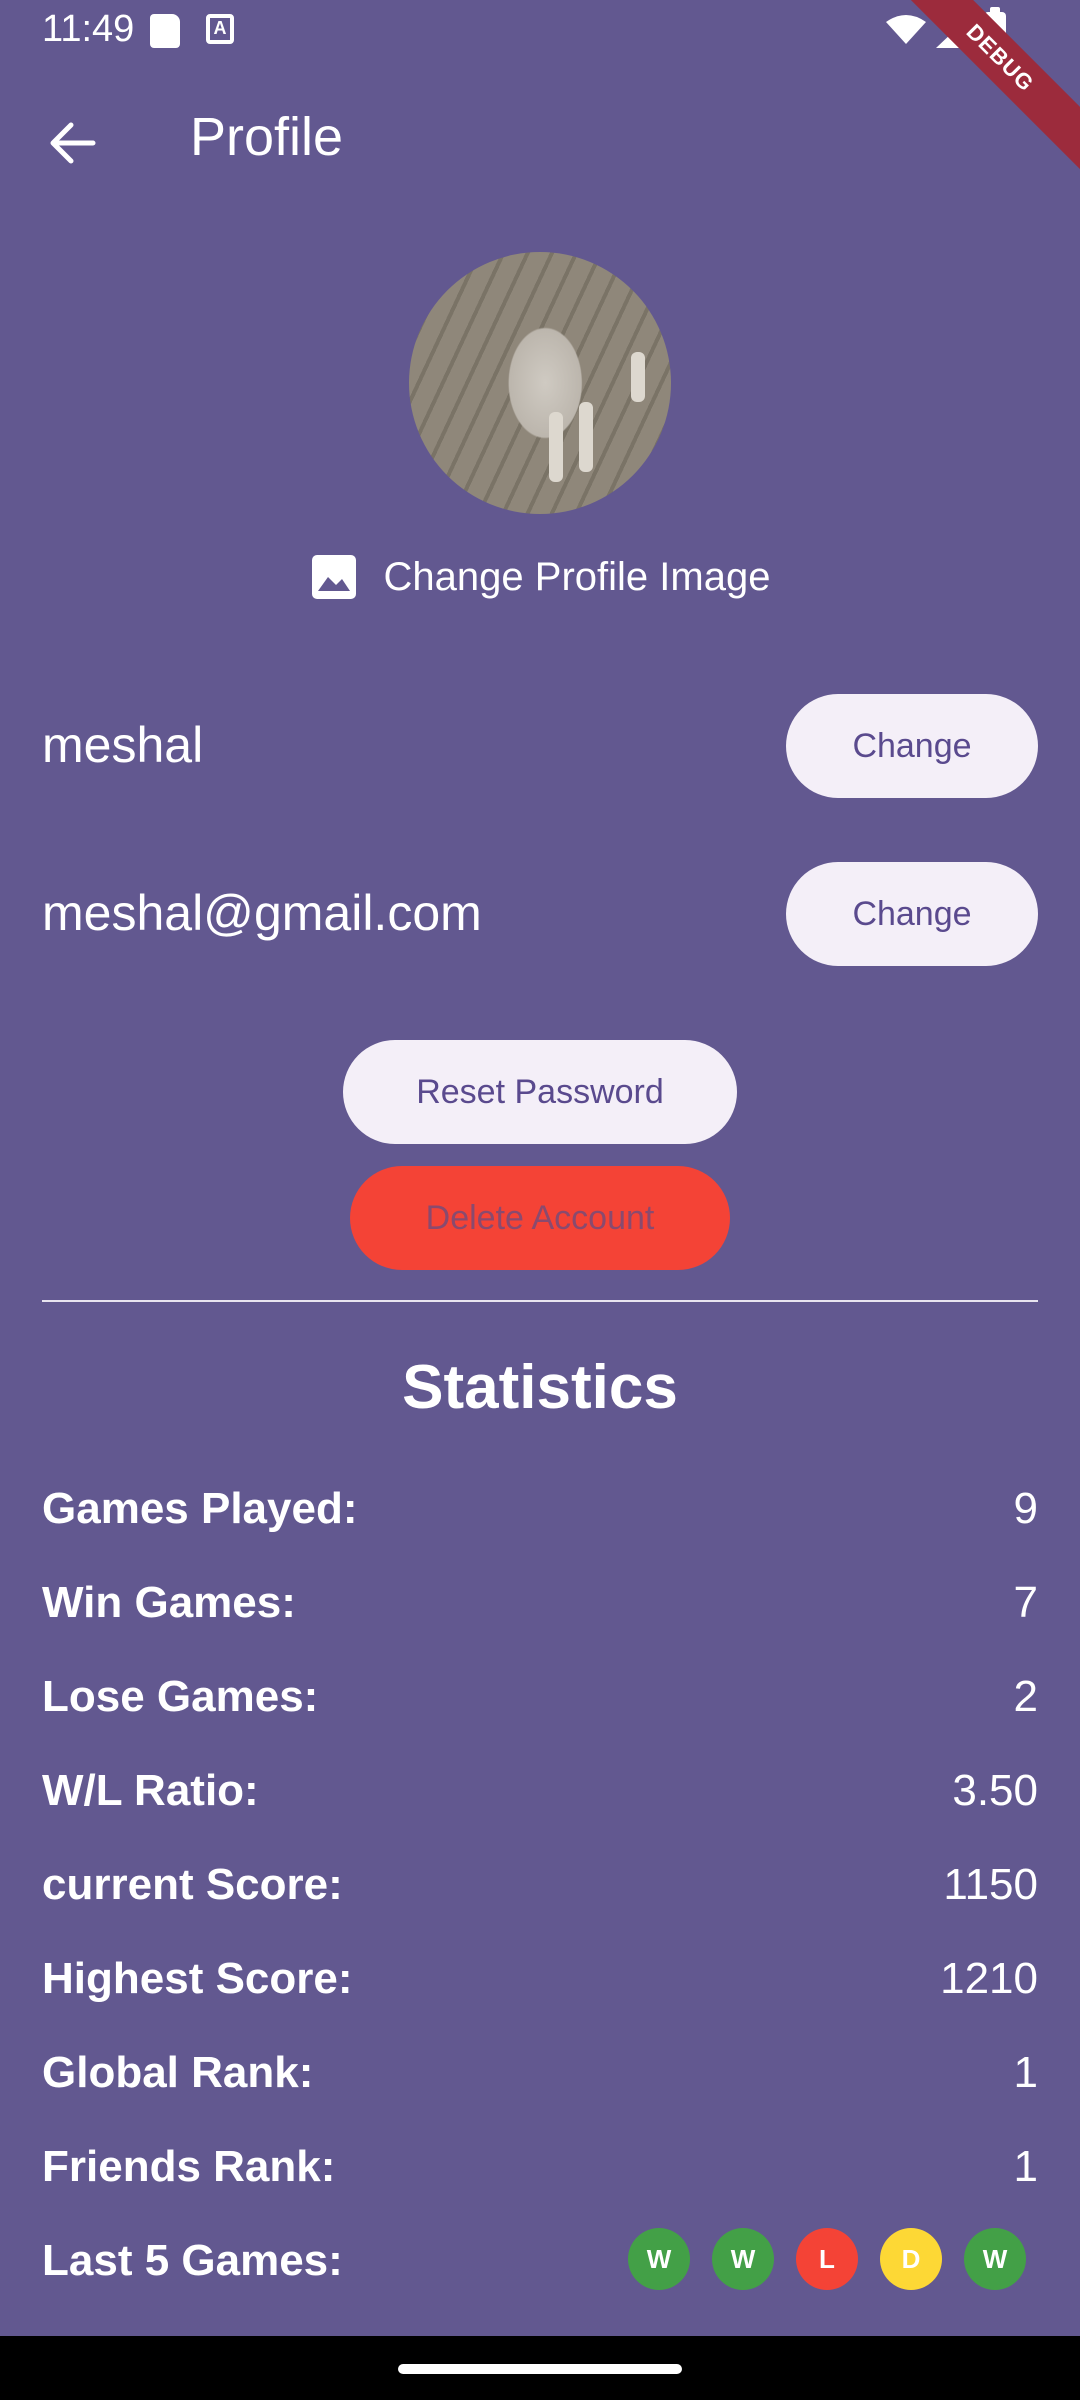 The image size is (1080, 2400). I want to click on statistics-title: Statistics, so click(540, 1387).